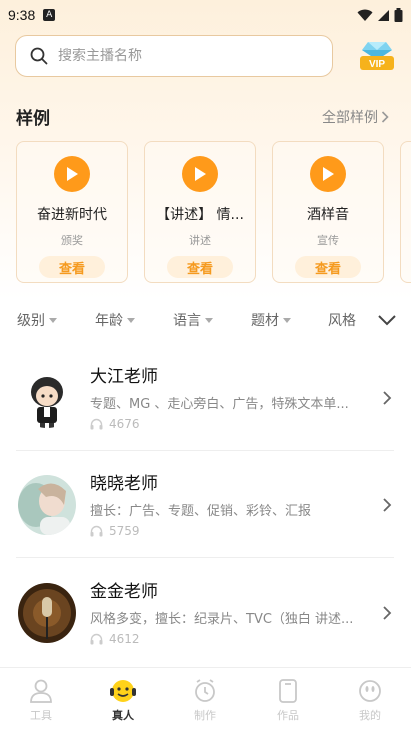  I want to click on play-count: 4676, so click(115, 424).